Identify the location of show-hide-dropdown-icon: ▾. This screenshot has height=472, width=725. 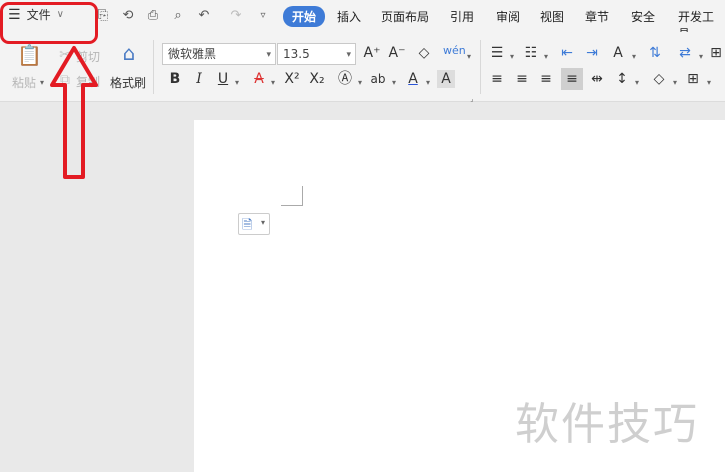
(701, 57).